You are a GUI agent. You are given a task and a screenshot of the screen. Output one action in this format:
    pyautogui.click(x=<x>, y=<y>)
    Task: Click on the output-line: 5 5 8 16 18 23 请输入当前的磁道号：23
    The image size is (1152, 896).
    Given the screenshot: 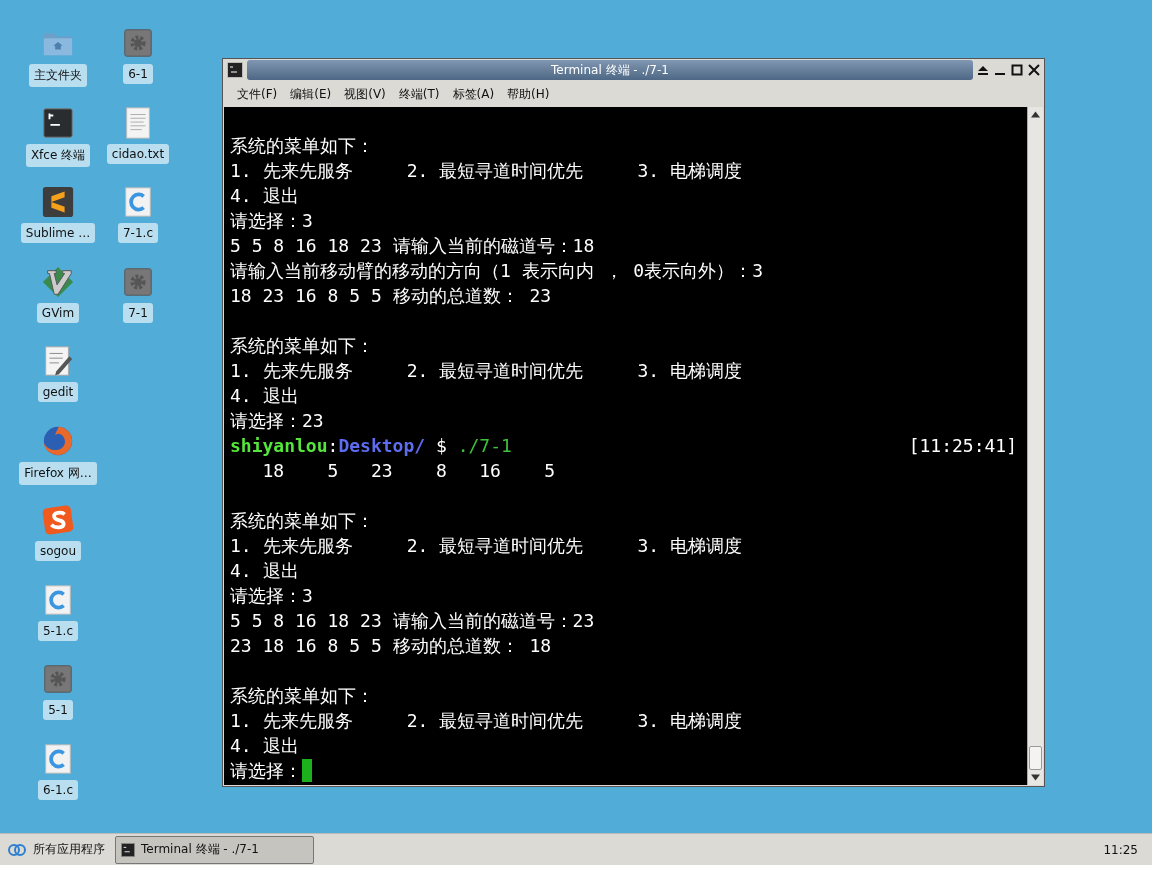 What is the action you would take?
    pyautogui.click(x=412, y=621)
    